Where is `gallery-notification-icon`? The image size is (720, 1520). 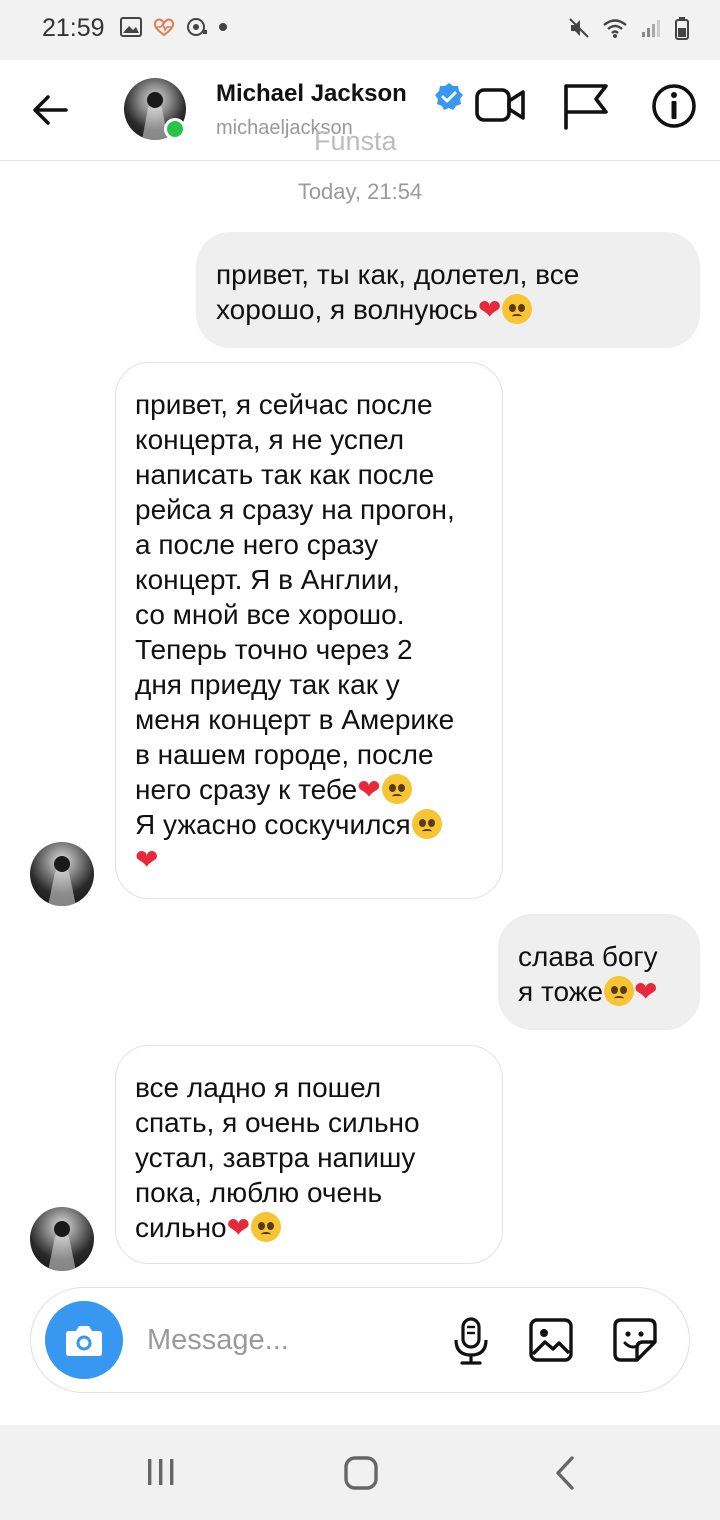 gallery-notification-icon is located at coordinates (131, 27).